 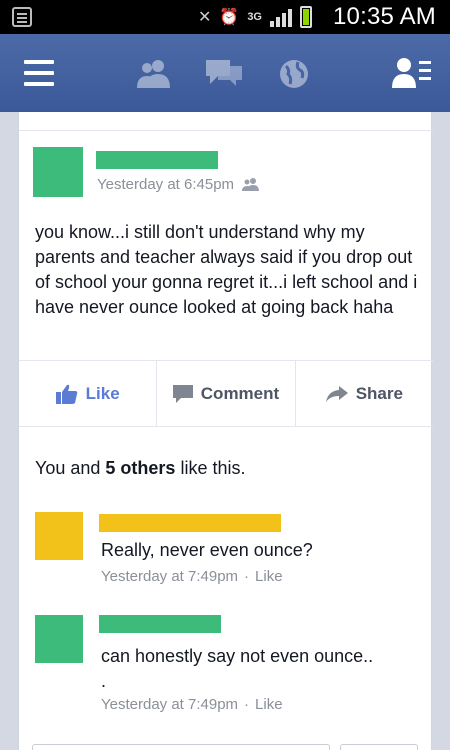 I want to click on likes-count: 5 others, so click(x=140, y=468).